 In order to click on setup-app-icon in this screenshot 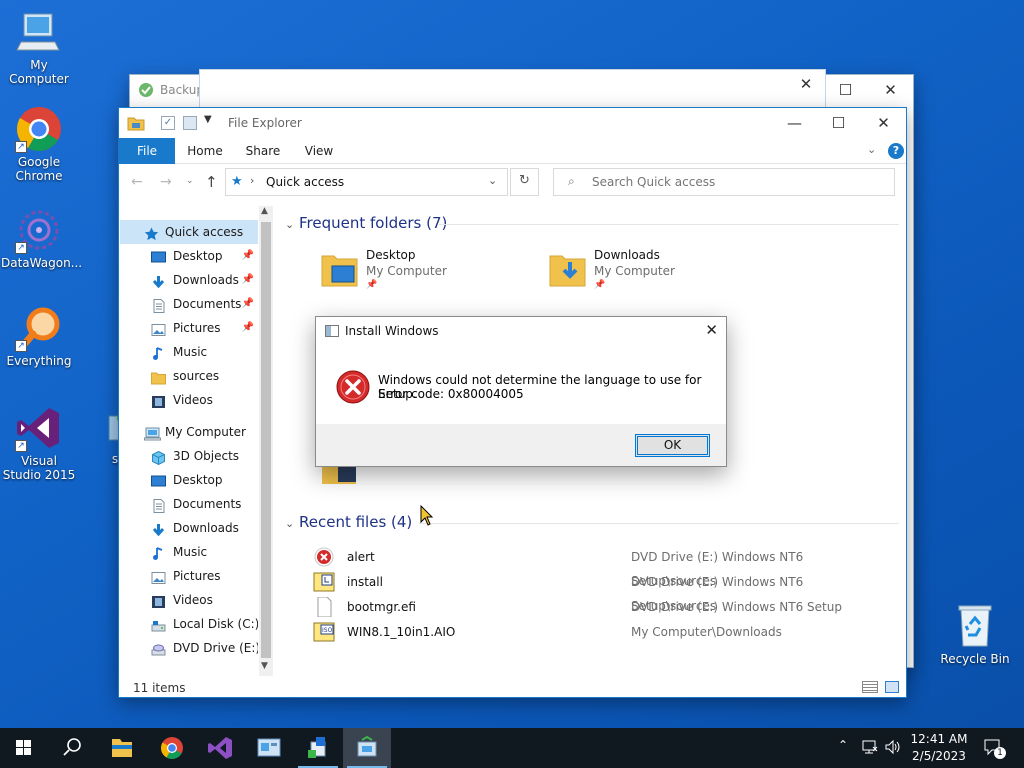, I will do `click(332, 331)`.